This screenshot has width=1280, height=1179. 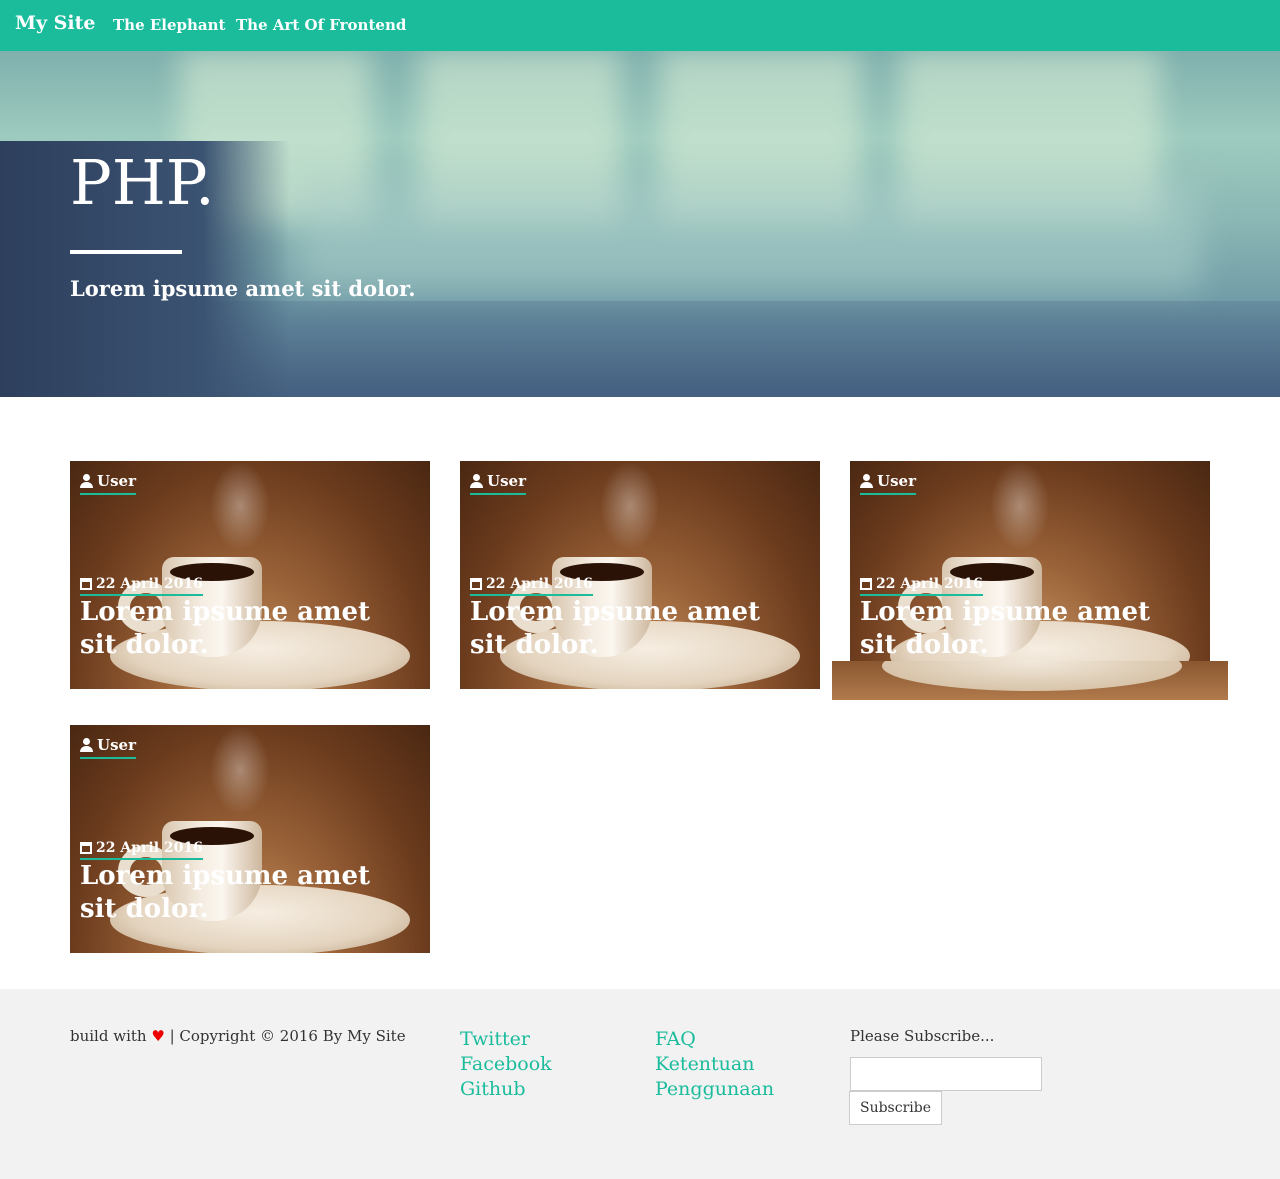 I want to click on build-with-text: build with, so click(x=108, y=1036).